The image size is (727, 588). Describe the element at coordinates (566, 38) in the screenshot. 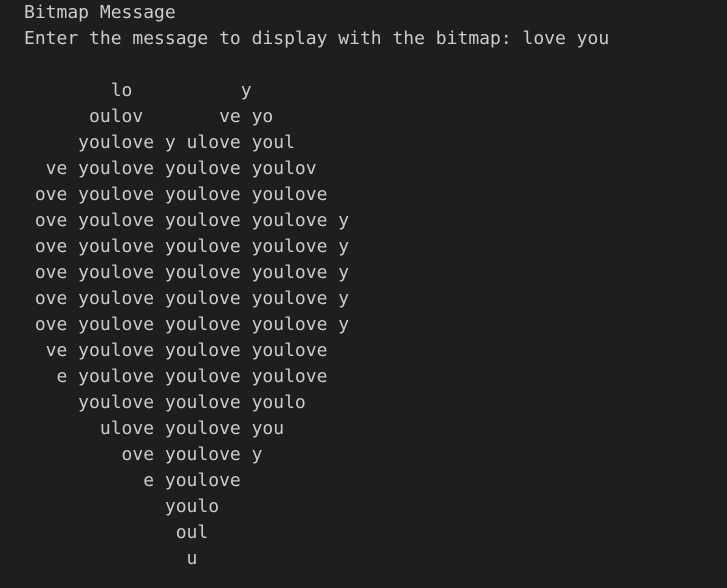

I see `user-input-text: love you` at that location.